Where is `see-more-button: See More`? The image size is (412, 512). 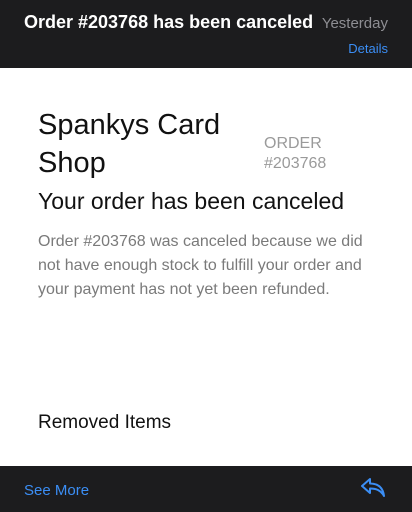
see-more-button: See More is located at coordinates (56, 490).